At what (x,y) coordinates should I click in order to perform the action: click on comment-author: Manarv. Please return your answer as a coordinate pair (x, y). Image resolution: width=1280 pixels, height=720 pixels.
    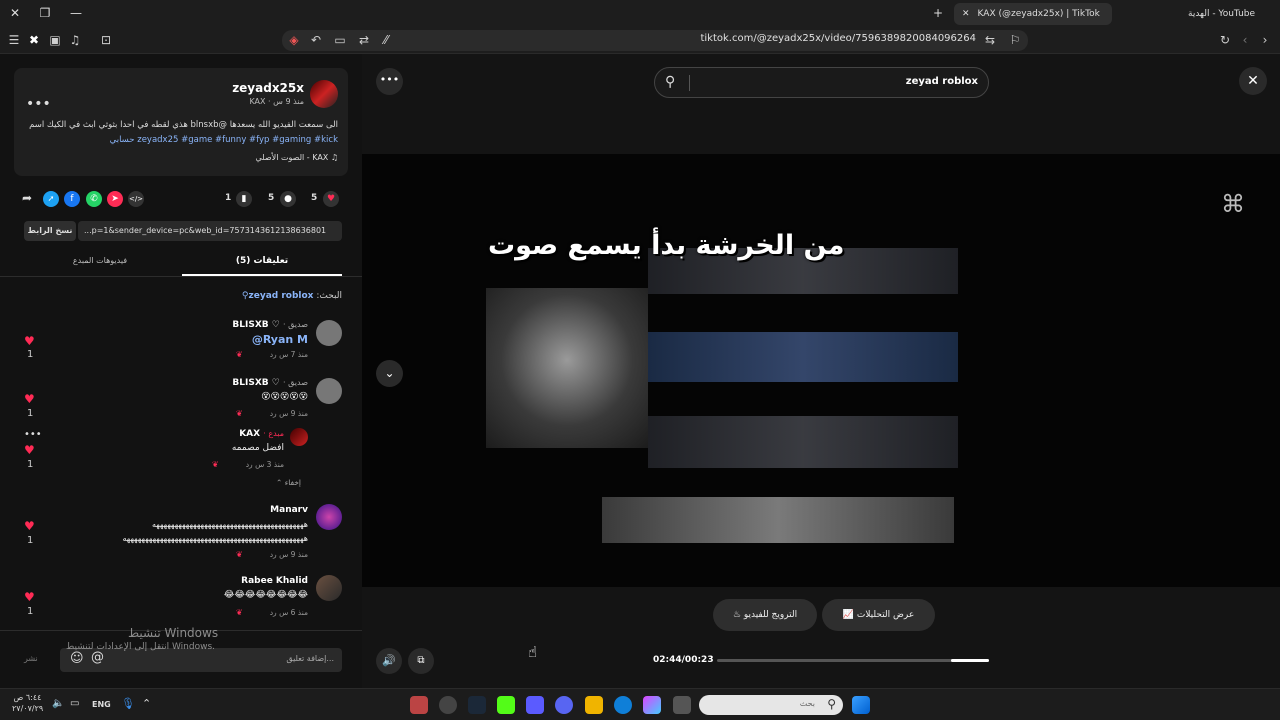
    Looking at the image, I should click on (289, 510).